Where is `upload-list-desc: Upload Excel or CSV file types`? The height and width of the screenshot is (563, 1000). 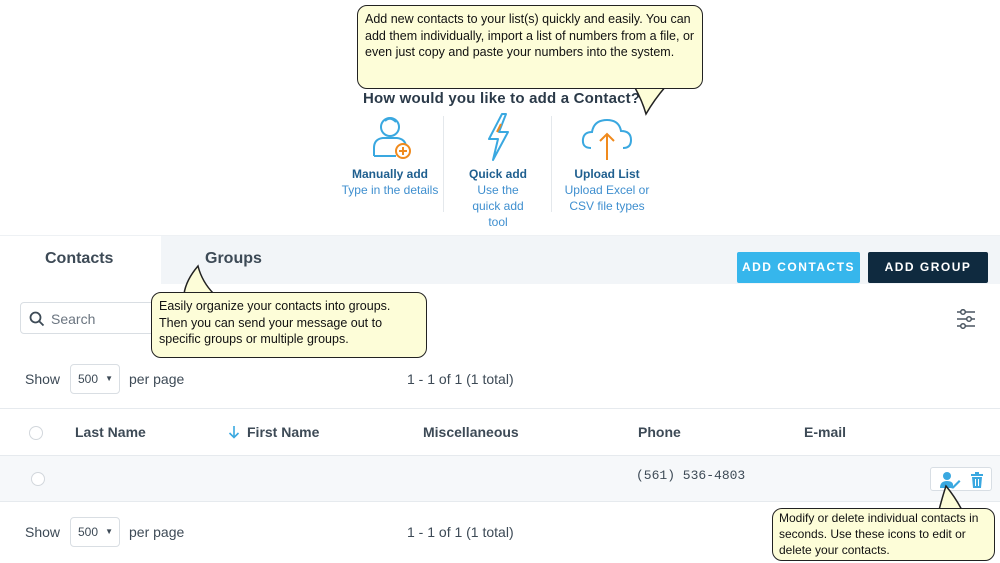 upload-list-desc: Upload Excel or CSV file types is located at coordinates (607, 198).